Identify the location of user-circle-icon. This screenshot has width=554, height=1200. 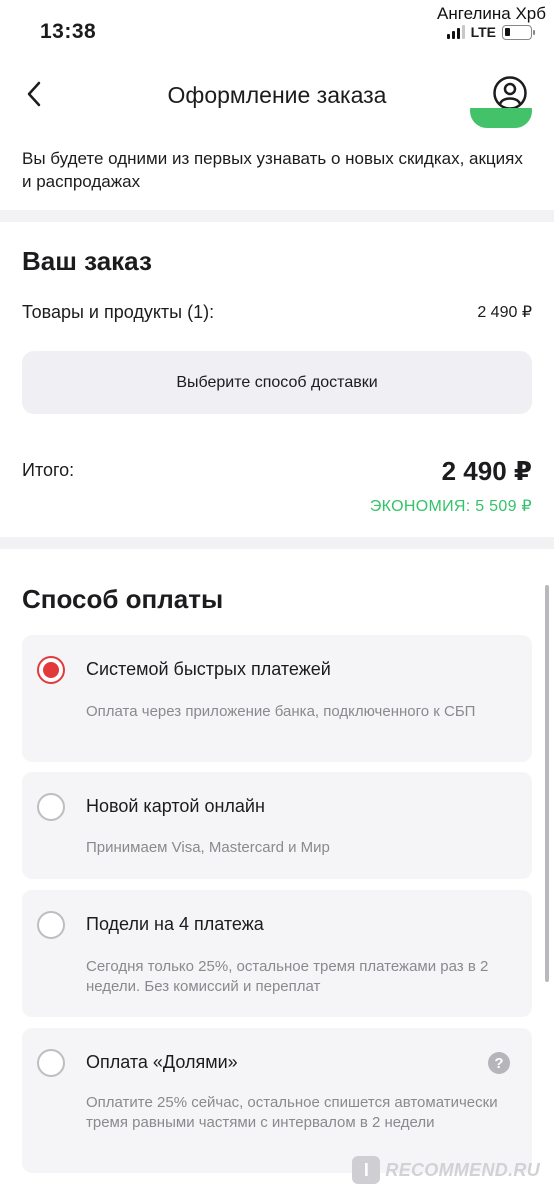
(510, 93).